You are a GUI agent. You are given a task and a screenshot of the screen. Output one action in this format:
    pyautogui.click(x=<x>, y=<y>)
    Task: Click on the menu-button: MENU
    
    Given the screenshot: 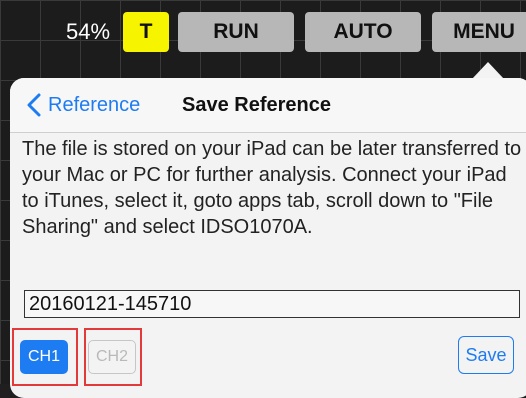 What is the action you would take?
    pyautogui.click(x=479, y=32)
    